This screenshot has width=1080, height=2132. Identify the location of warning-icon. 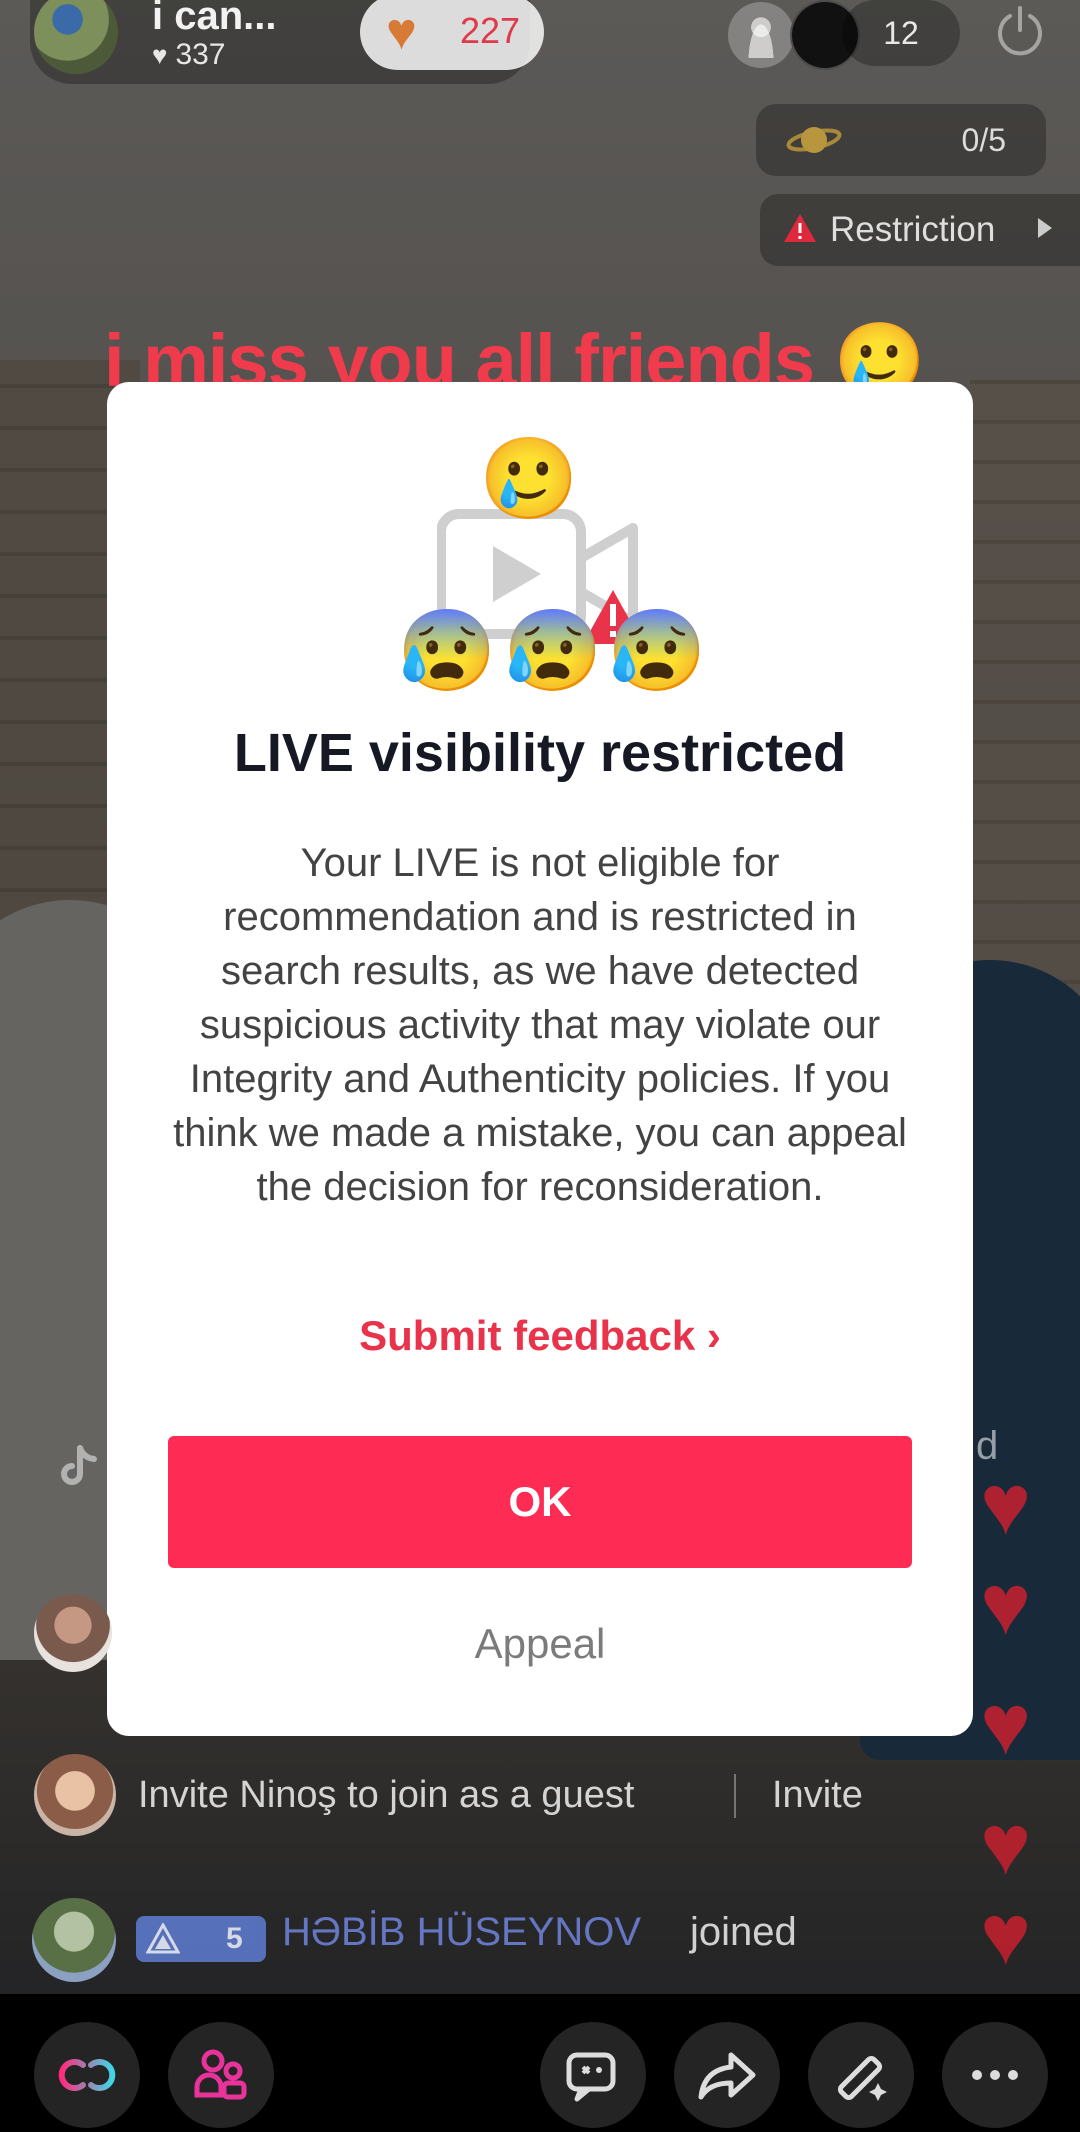
(800, 228).